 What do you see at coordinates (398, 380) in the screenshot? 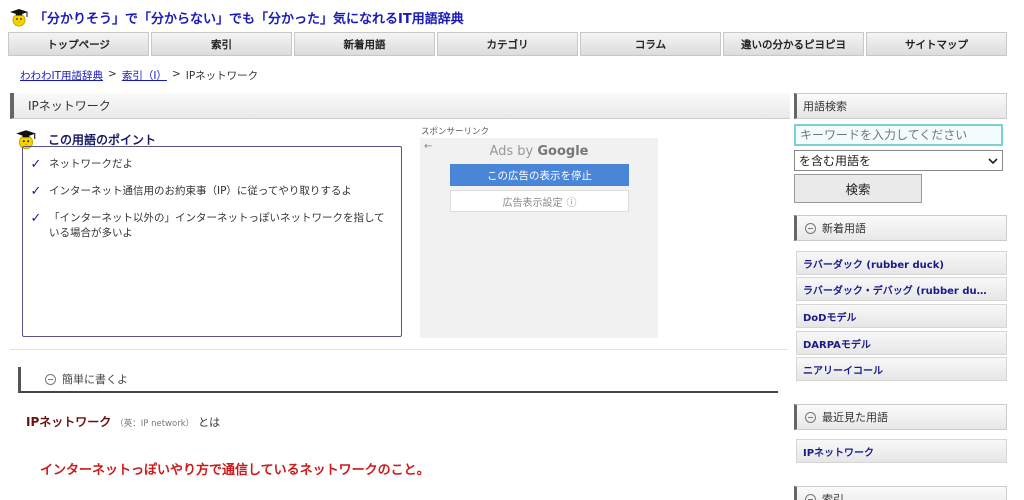
I see `simple-section-toggle: 簡単に書くよ` at bounding box center [398, 380].